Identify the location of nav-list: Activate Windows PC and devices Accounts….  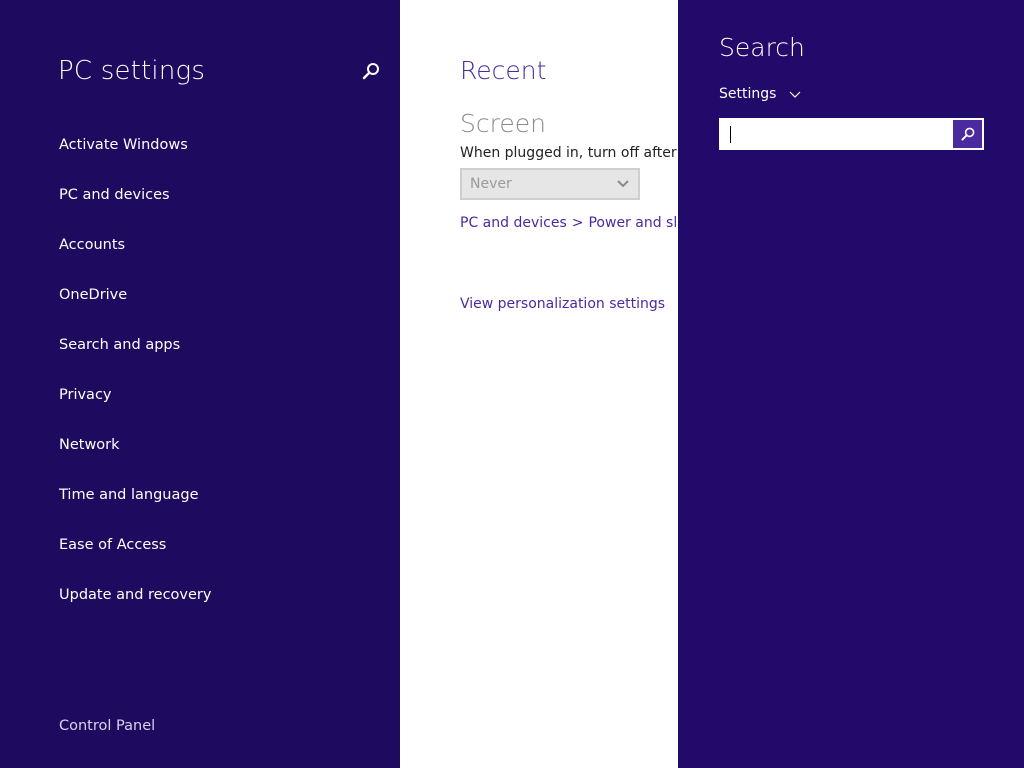
(135, 385).